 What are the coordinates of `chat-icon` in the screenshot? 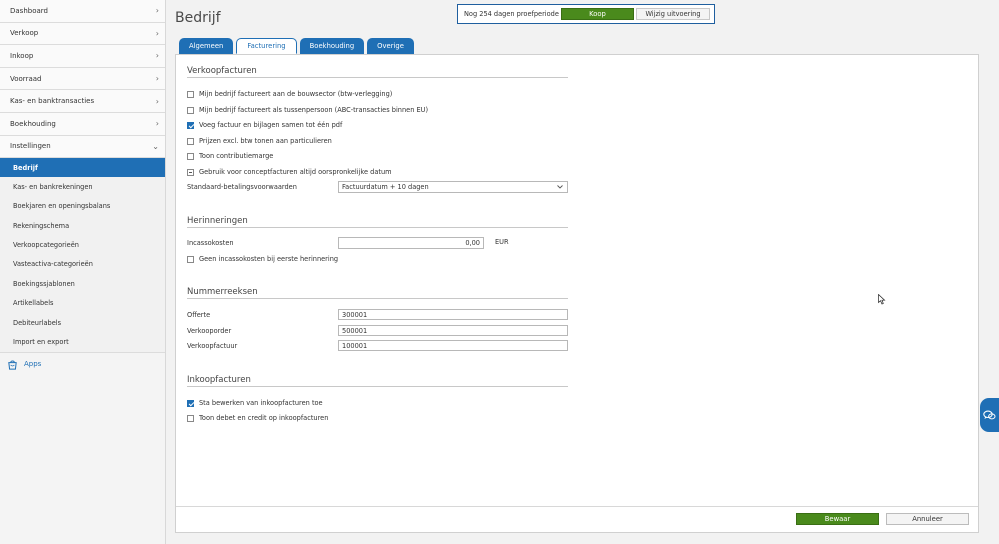 It's located at (989, 414).